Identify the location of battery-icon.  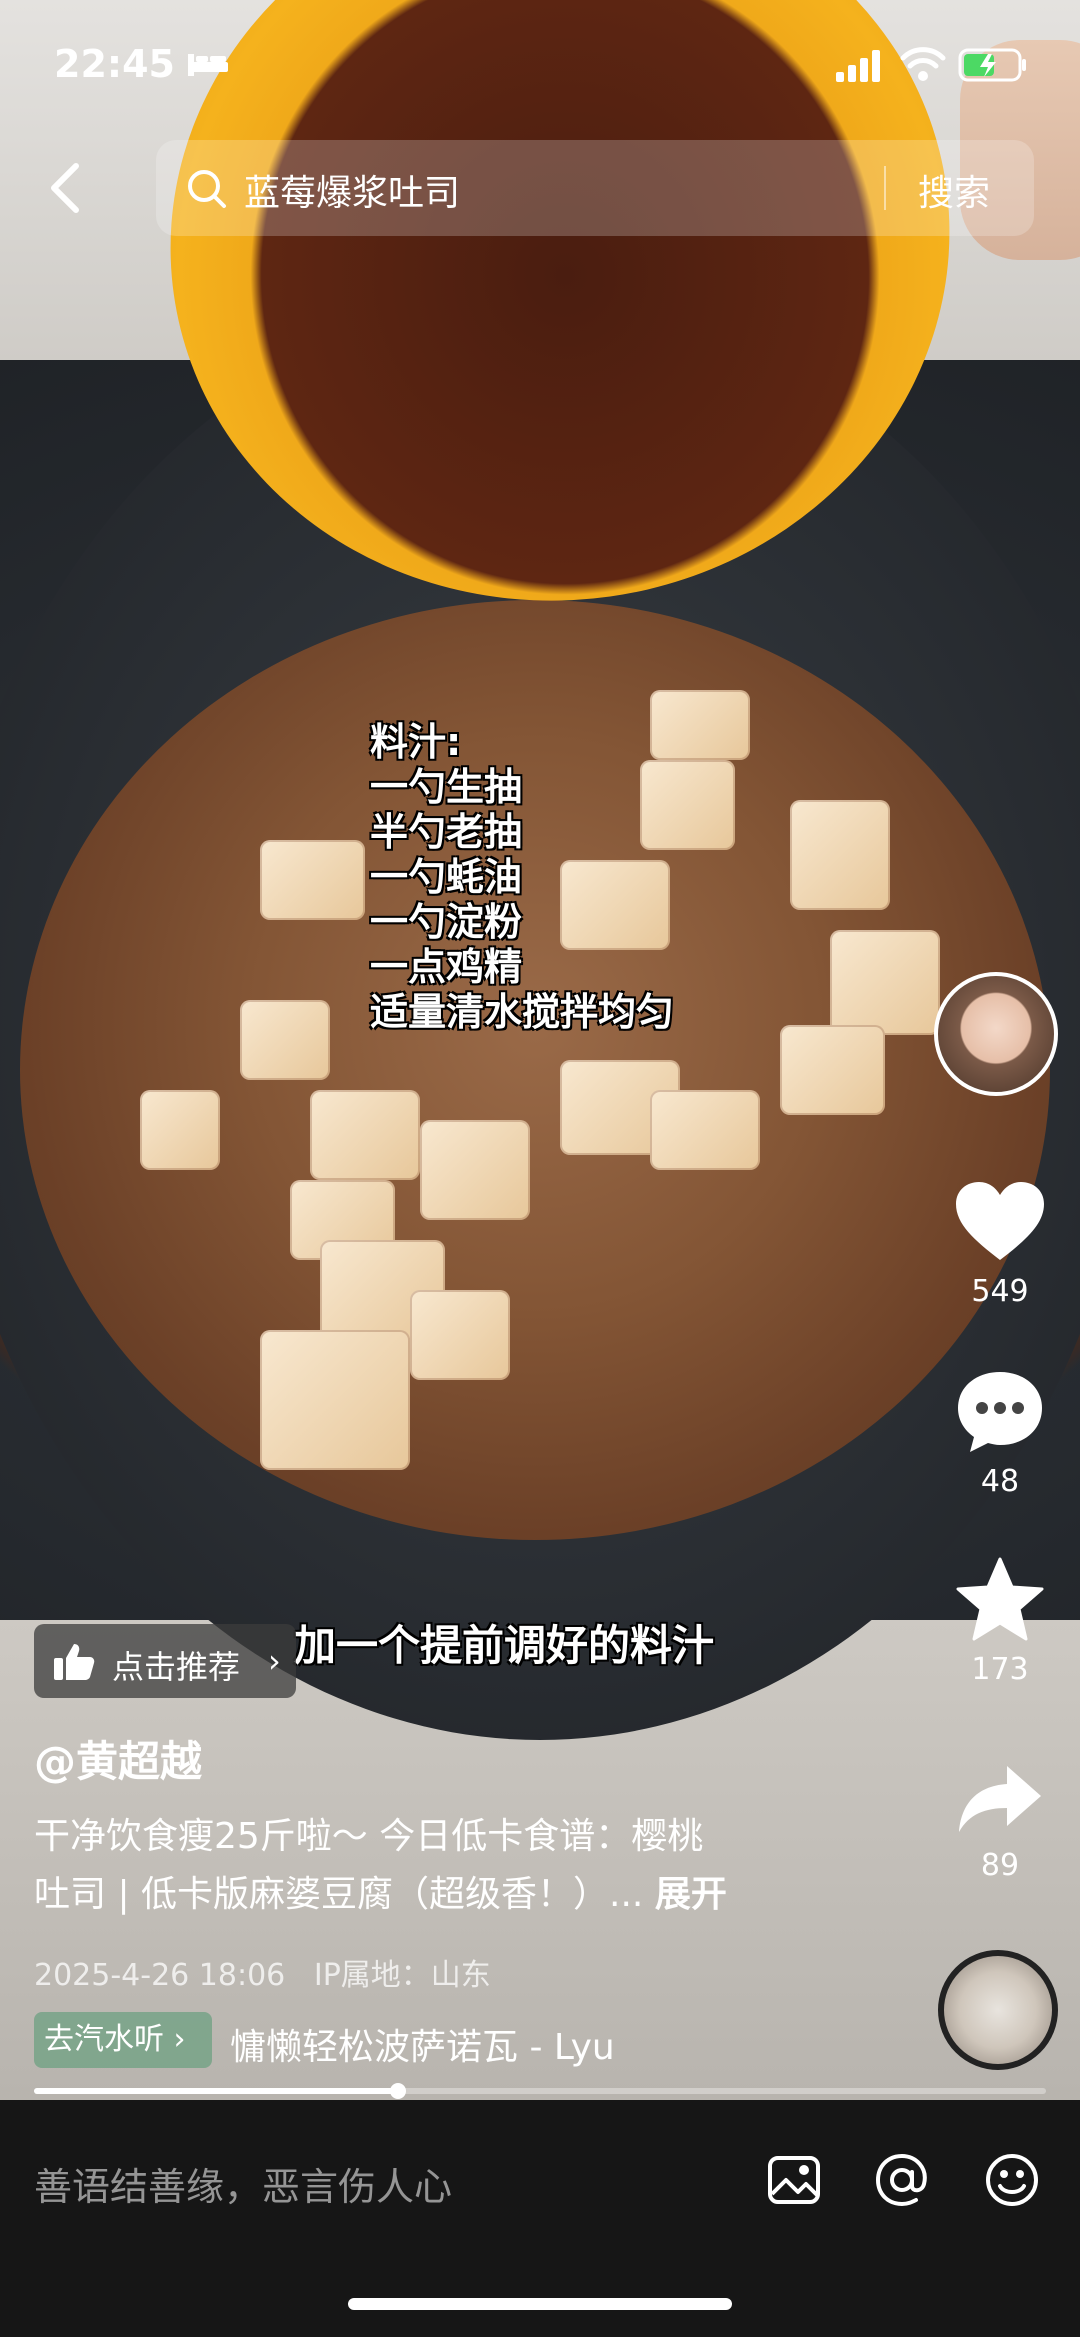
(992, 65).